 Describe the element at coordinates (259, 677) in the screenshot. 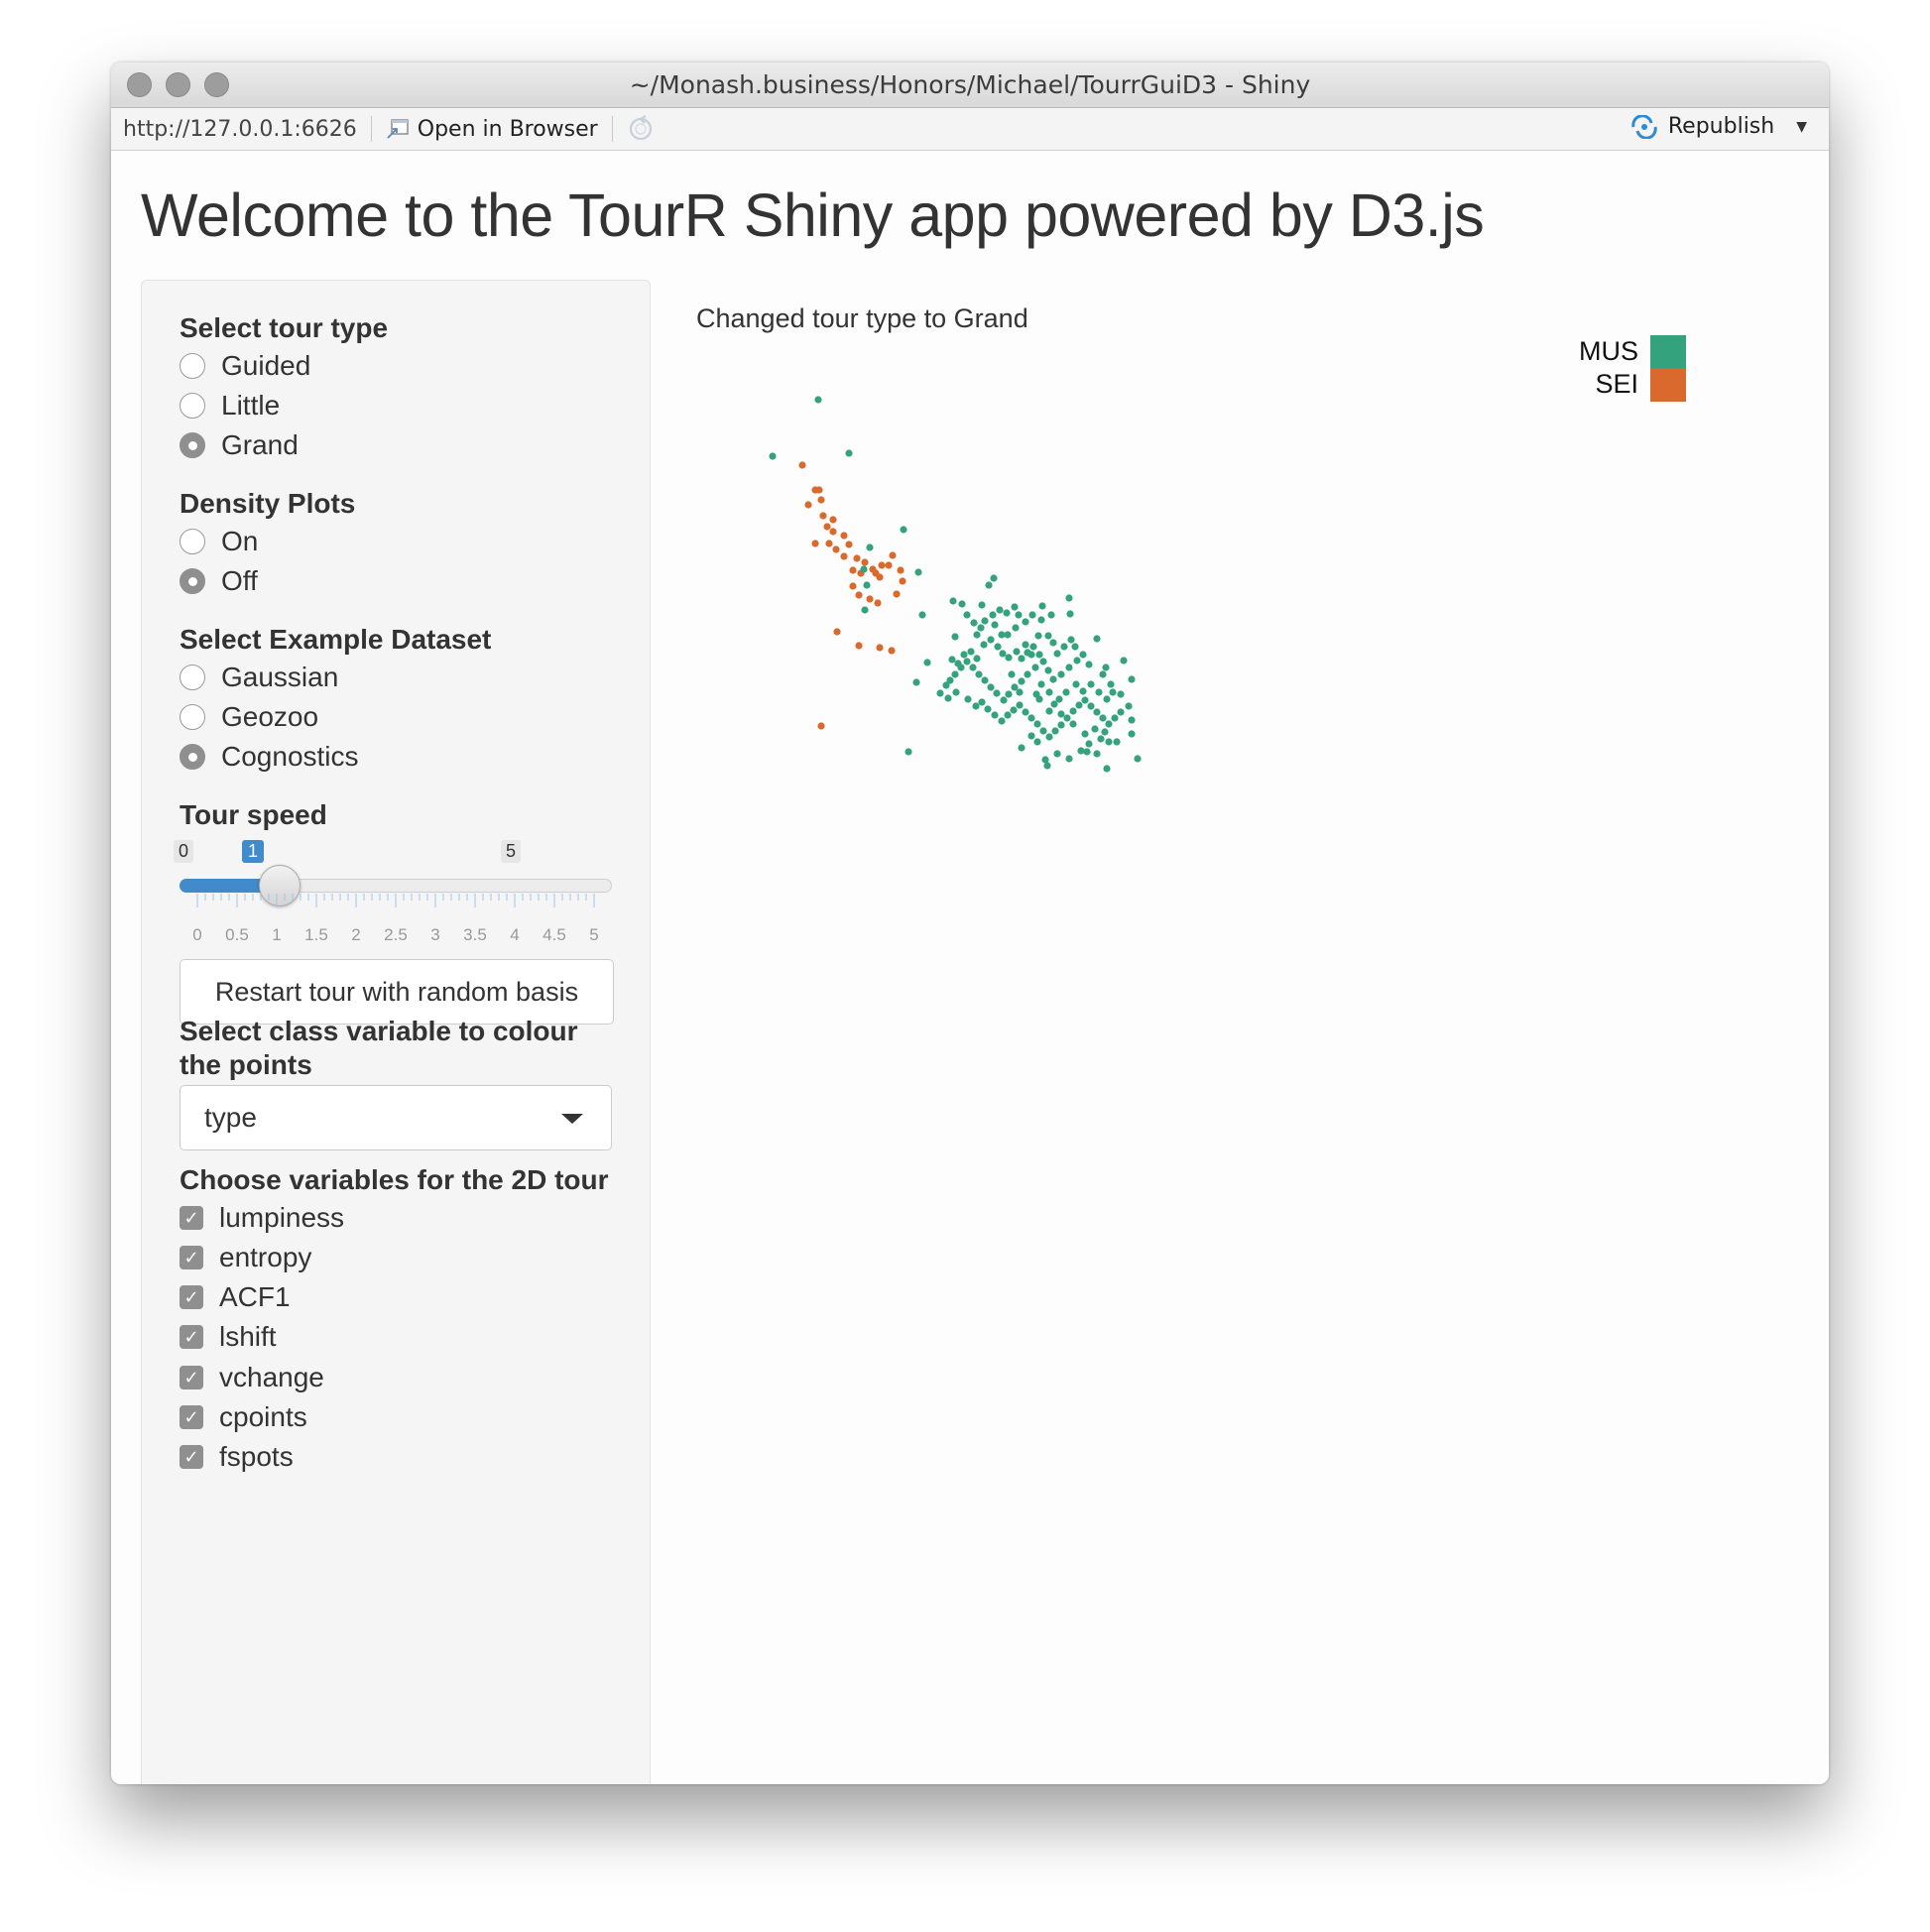

I see `radio-gaussian: Gaussian` at that location.